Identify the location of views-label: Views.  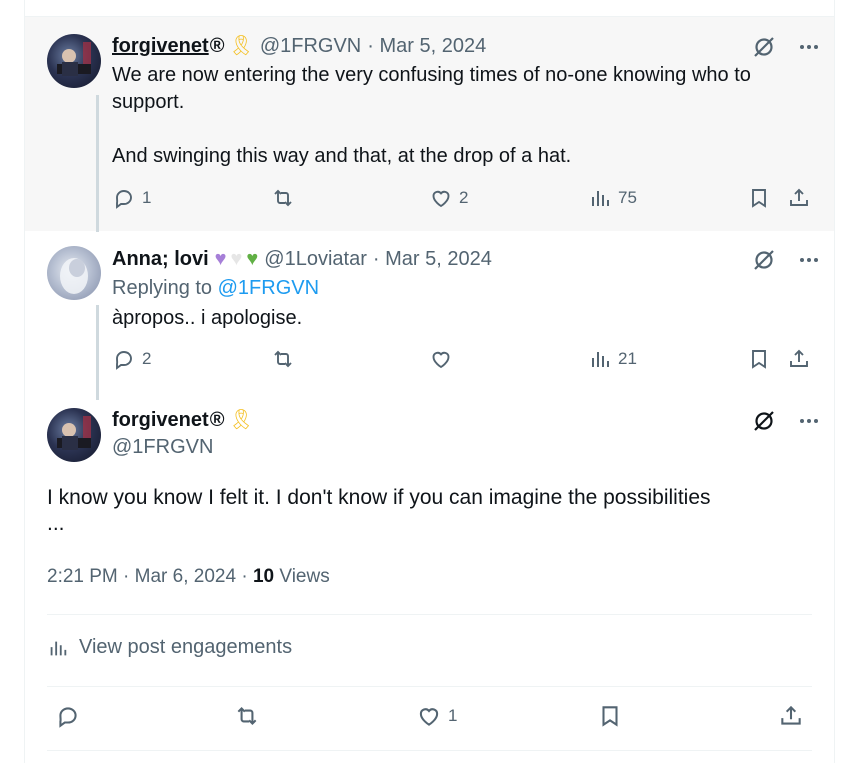
(304, 576).